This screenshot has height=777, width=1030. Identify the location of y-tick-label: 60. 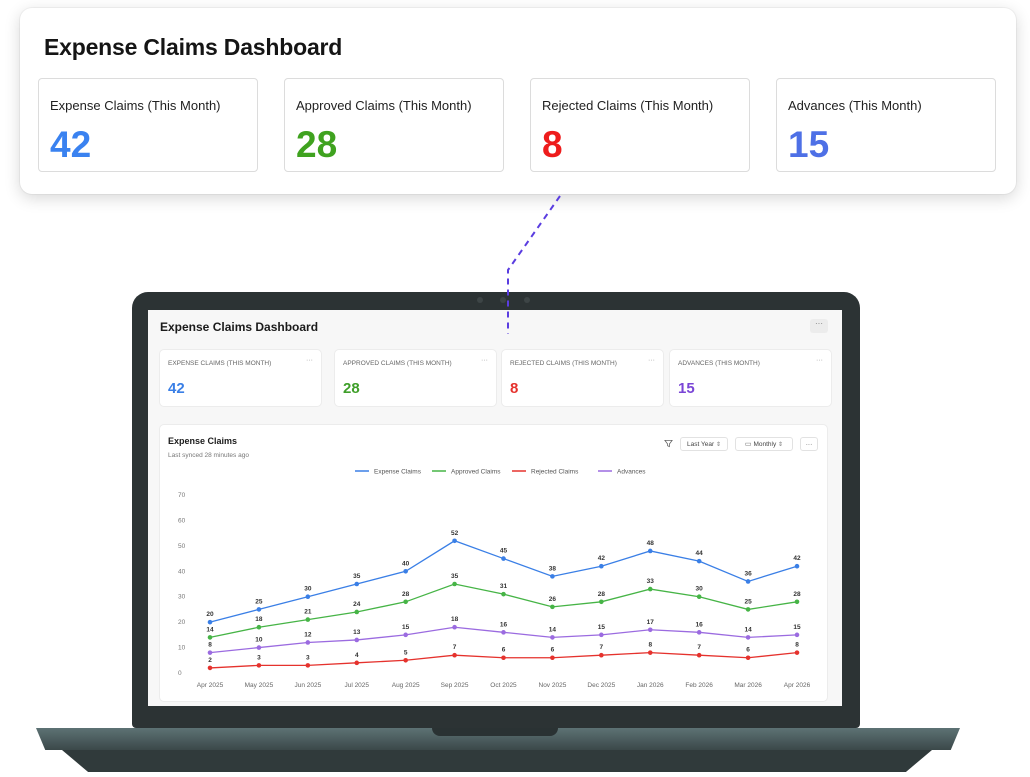
(182, 520).